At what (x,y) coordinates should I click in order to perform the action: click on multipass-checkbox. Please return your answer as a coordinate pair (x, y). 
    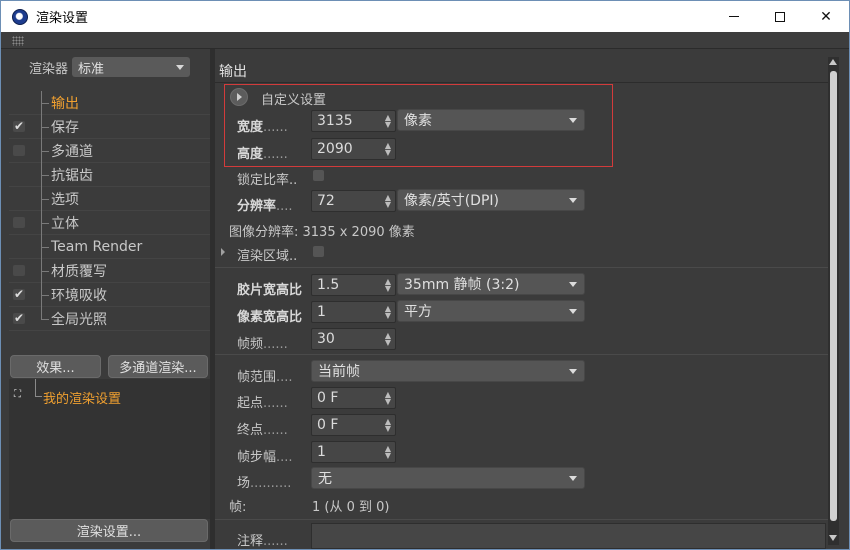
    Looking at the image, I should click on (19, 150).